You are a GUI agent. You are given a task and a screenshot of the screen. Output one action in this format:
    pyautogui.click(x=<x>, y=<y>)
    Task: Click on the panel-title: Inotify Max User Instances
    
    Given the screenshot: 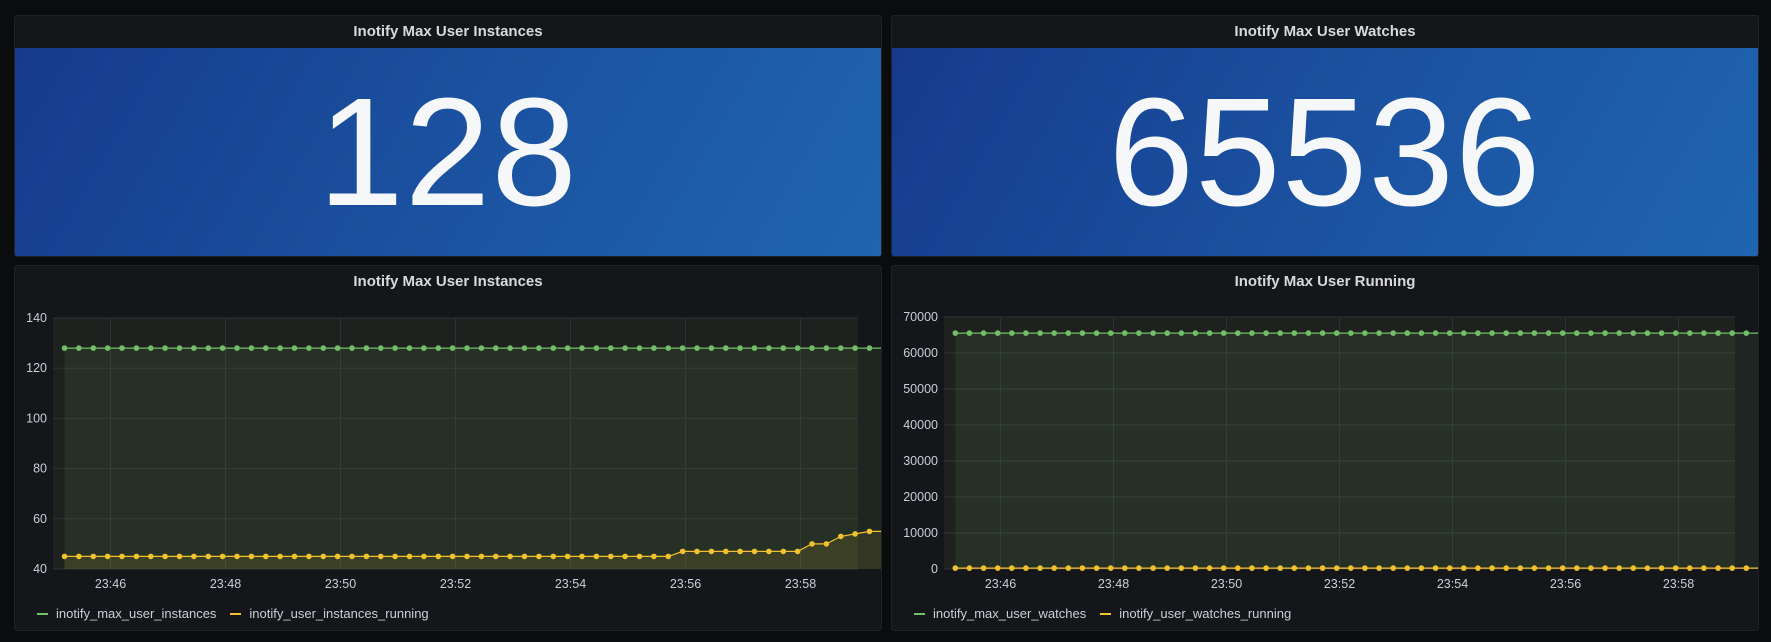 What is the action you would take?
    pyautogui.click(x=448, y=32)
    